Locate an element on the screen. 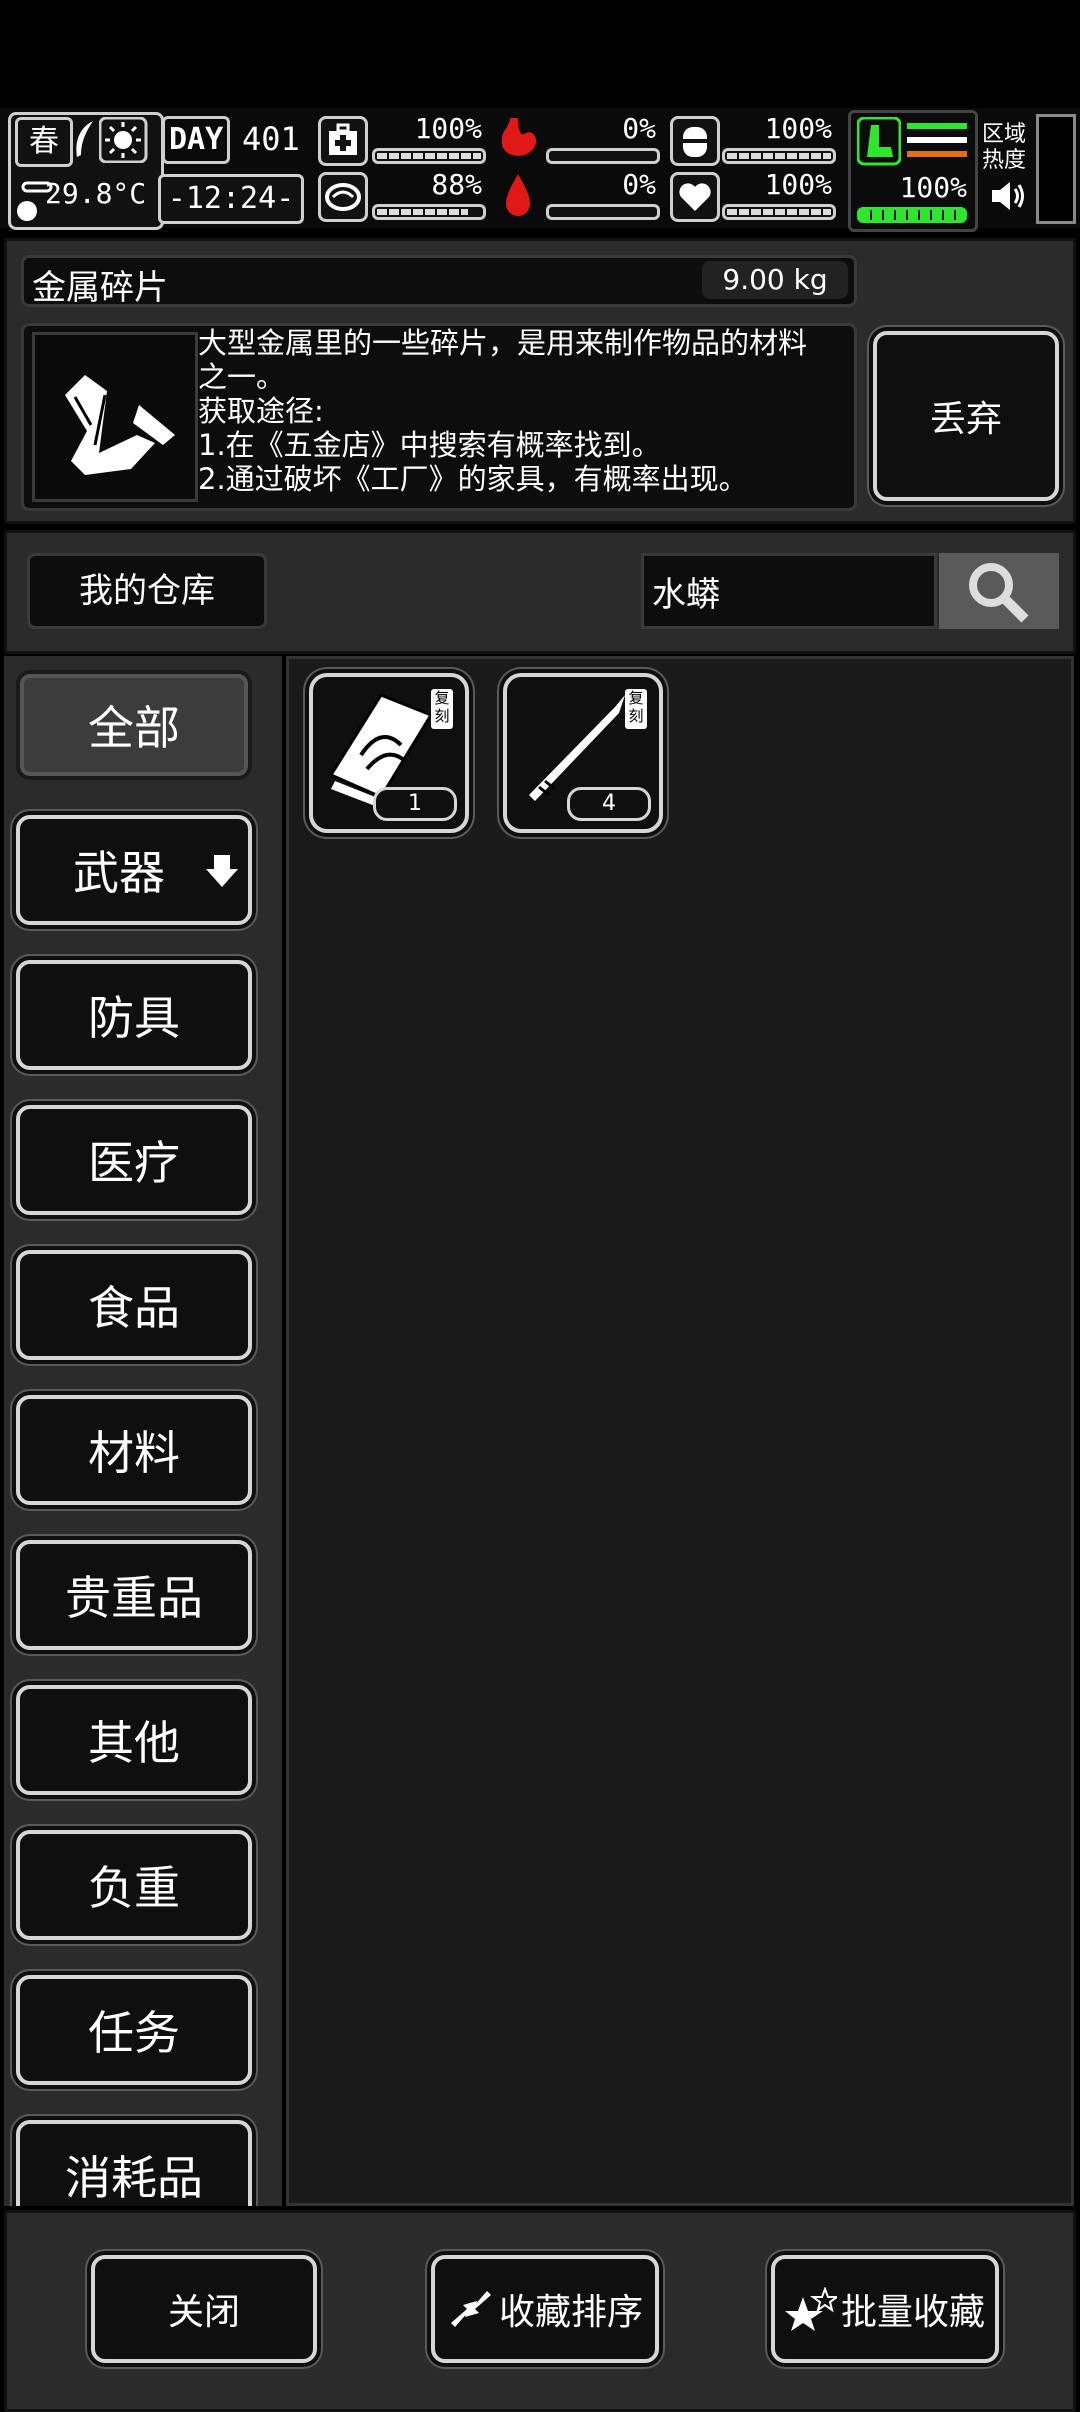 The width and height of the screenshot is (1080, 2412). category-label: 防具 is located at coordinates (134, 1018).